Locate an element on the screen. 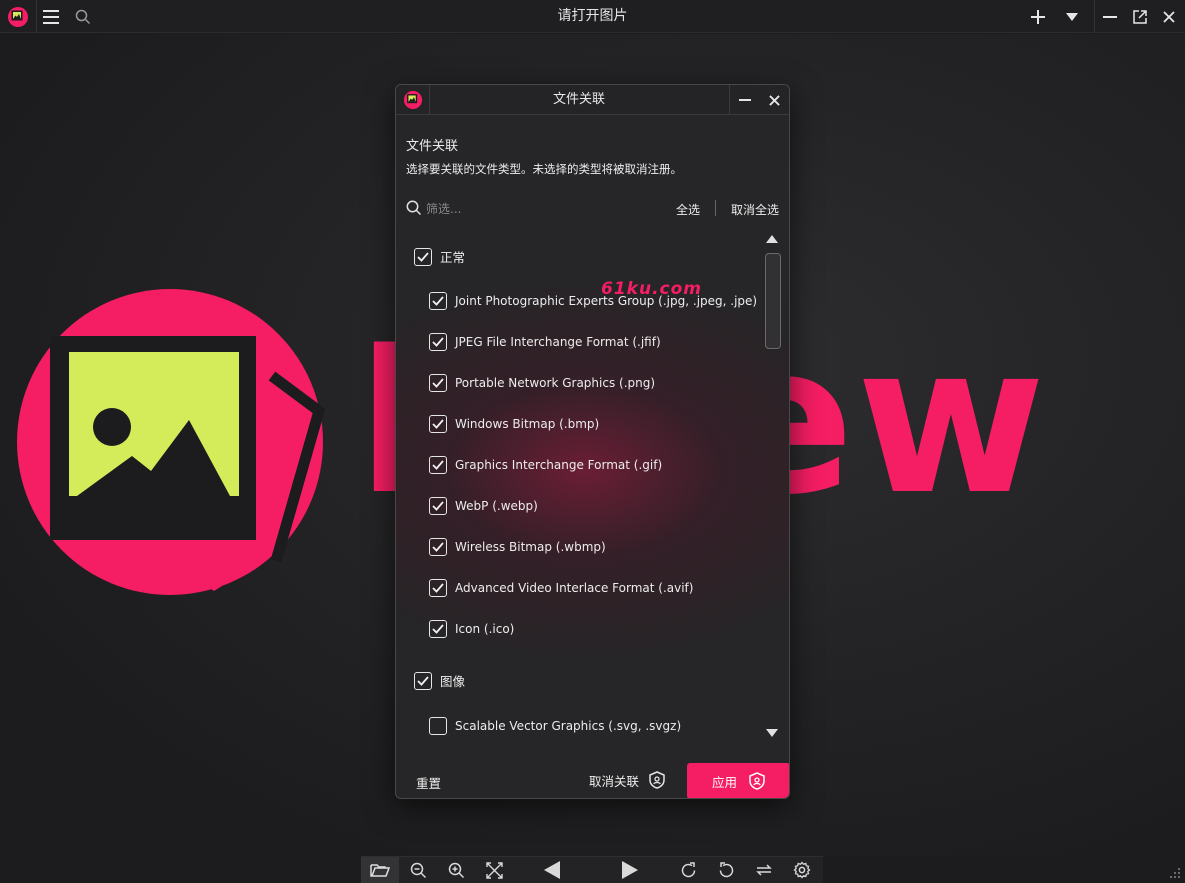 This screenshot has width=1185, height=883. settings-icon is located at coordinates (802, 870).